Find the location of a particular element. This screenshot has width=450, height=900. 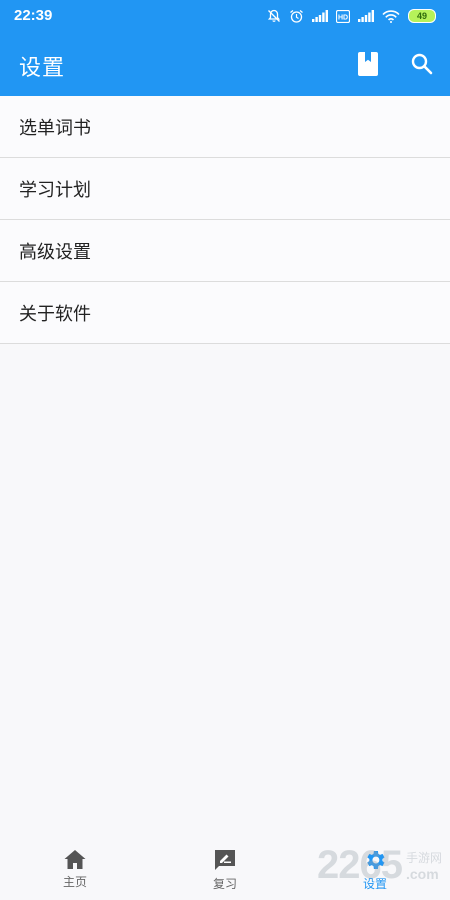

gear-icon is located at coordinates (375, 860).